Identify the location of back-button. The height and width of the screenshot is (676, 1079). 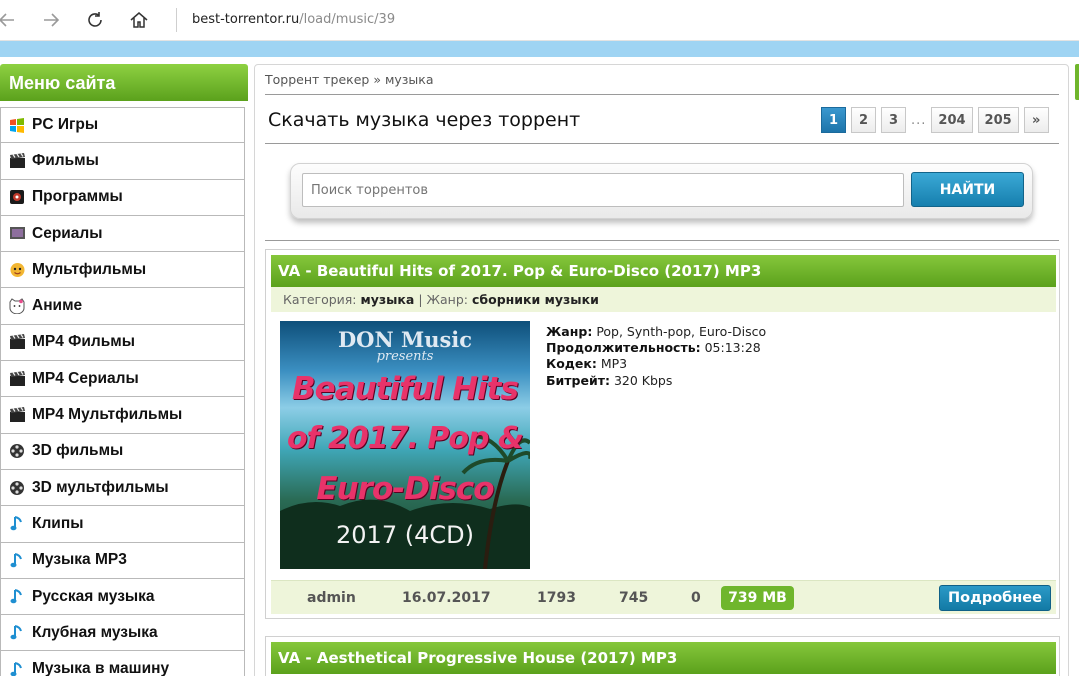
(10, 20).